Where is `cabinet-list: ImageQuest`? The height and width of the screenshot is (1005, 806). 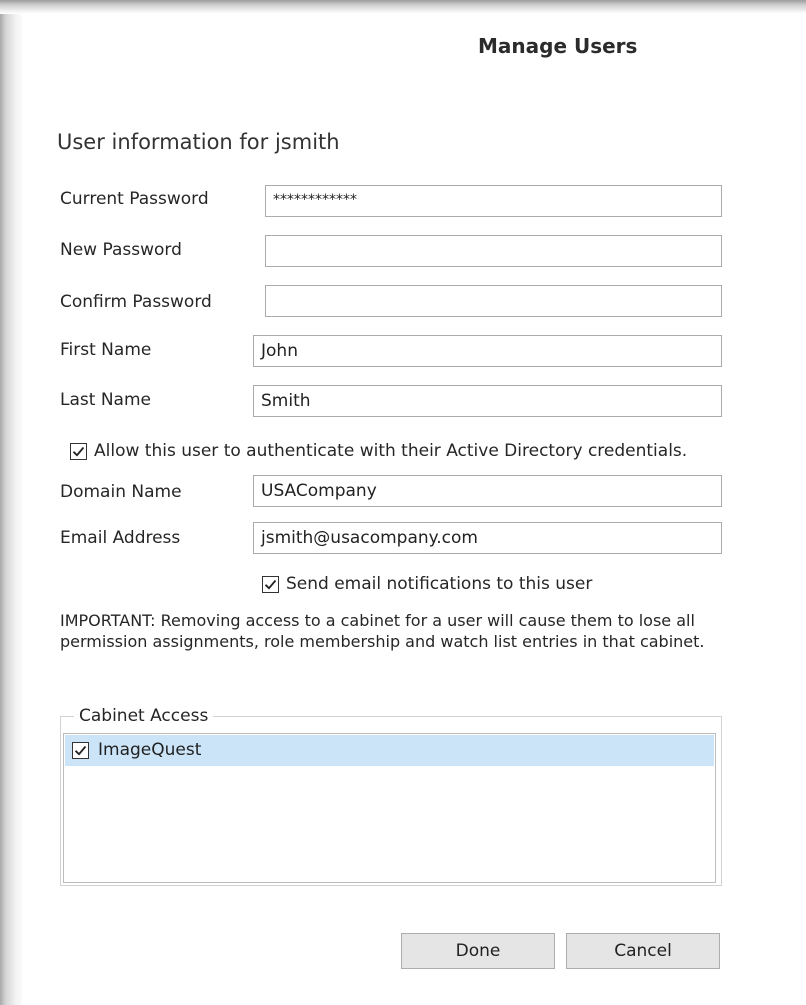
cabinet-list: ImageQuest is located at coordinates (389, 808).